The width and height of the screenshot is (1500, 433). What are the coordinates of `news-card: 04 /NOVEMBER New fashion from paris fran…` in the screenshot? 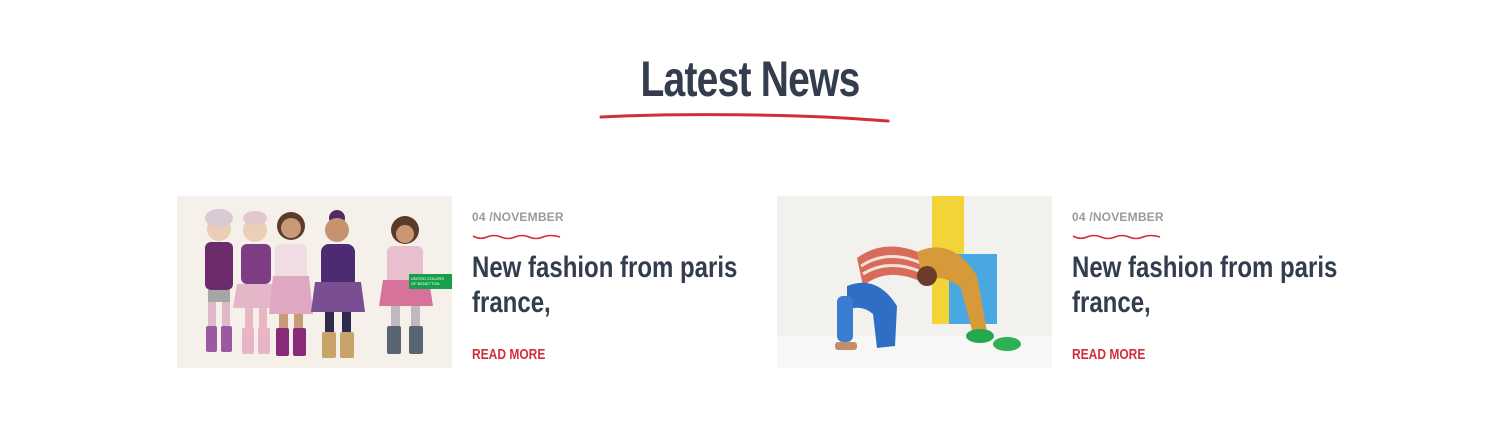 It's located at (1057, 282).